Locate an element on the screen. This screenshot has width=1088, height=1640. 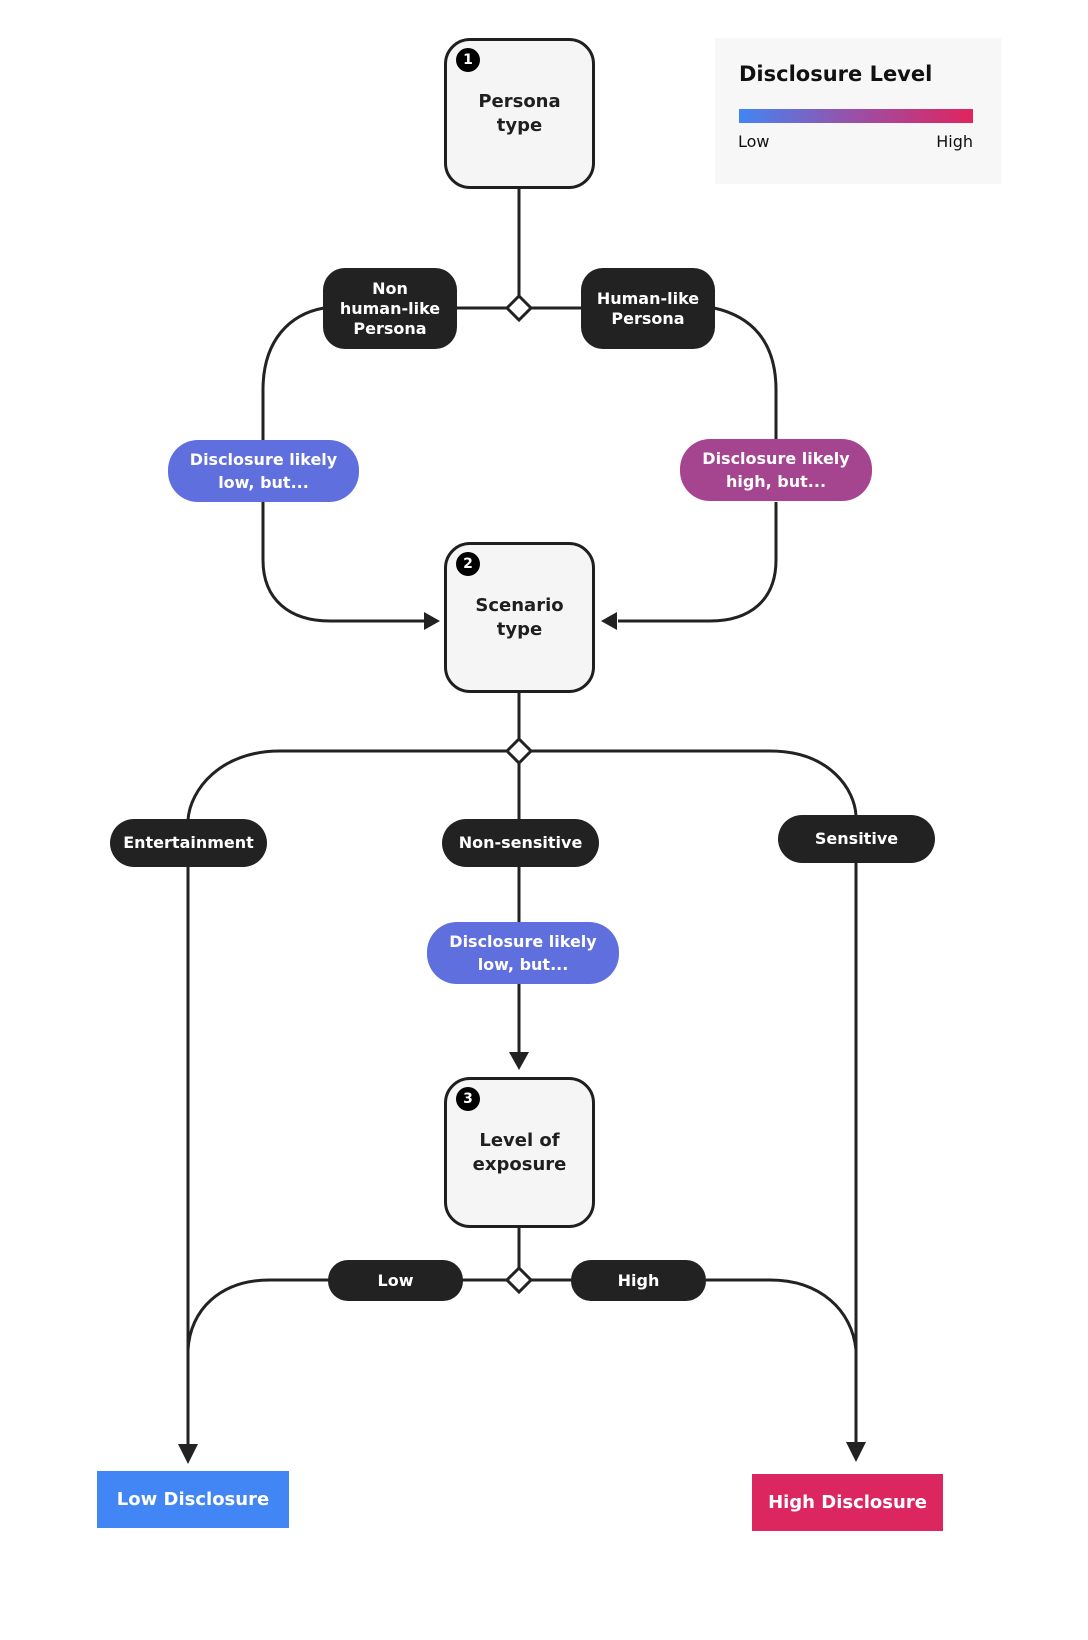
arrowhead-left-into-scenario is located at coordinates (432, 621).